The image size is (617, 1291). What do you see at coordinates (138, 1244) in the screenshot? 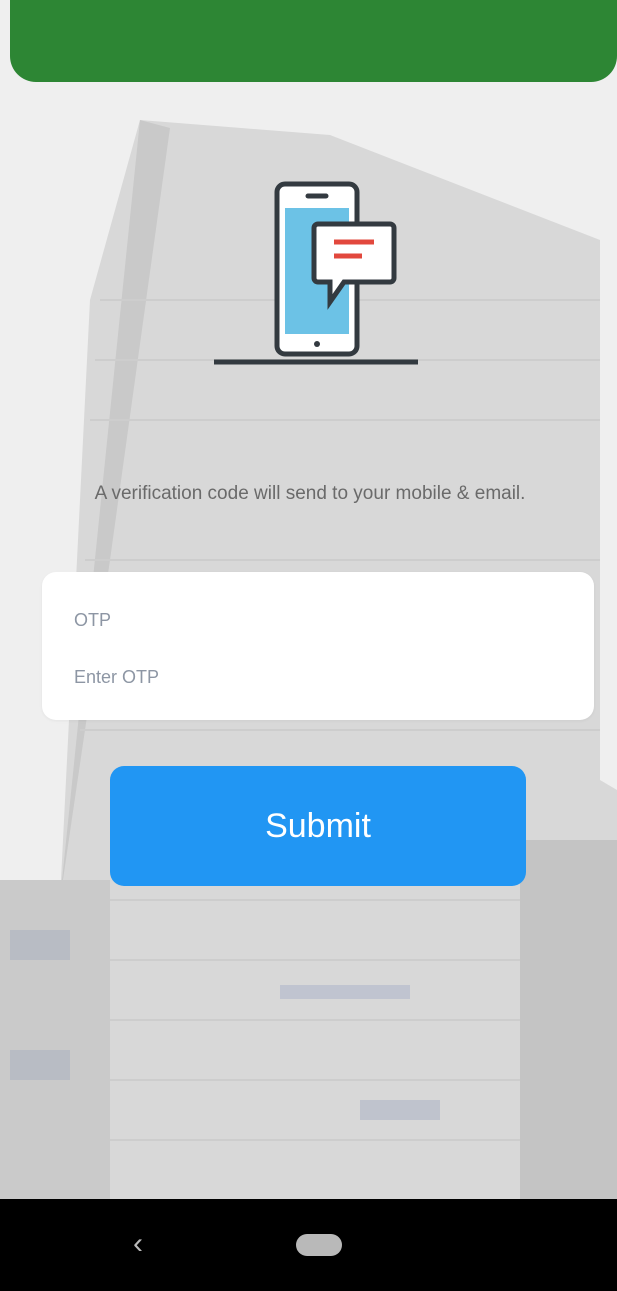
I see `back-icon: ‹` at bounding box center [138, 1244].